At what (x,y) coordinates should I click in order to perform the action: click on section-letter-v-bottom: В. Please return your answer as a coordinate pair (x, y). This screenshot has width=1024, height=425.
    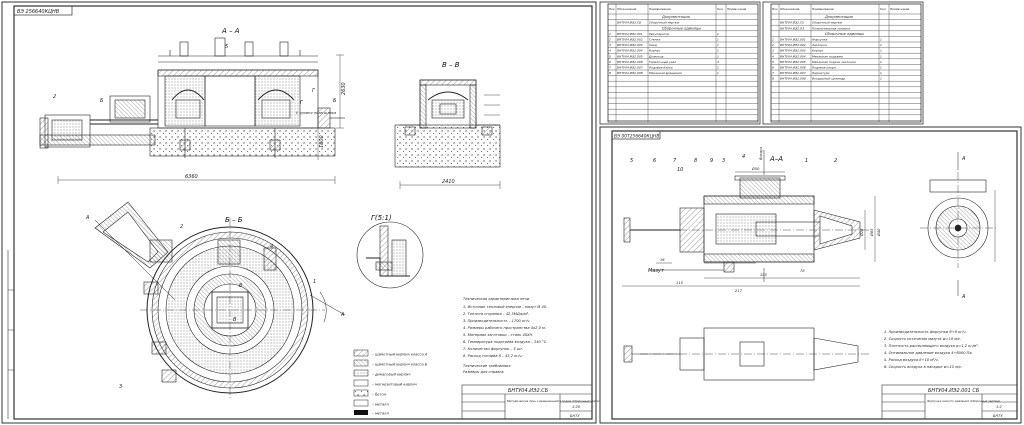
    Looking at the image, I should click on (235, 320).